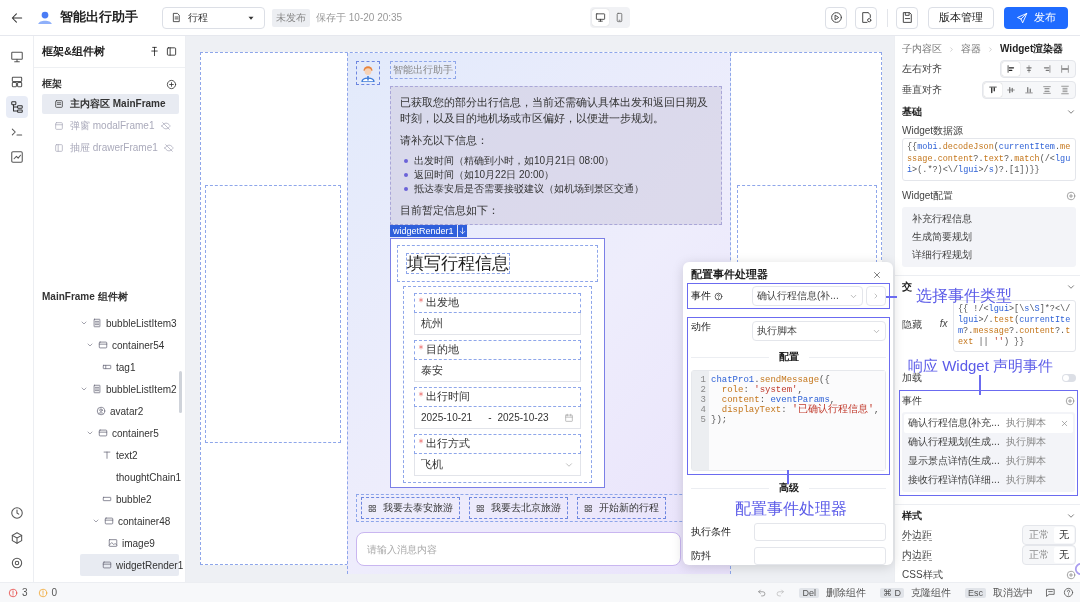 This screenshot has height=602, width=1080. I want to click on pin-icon, so click(154, 51).